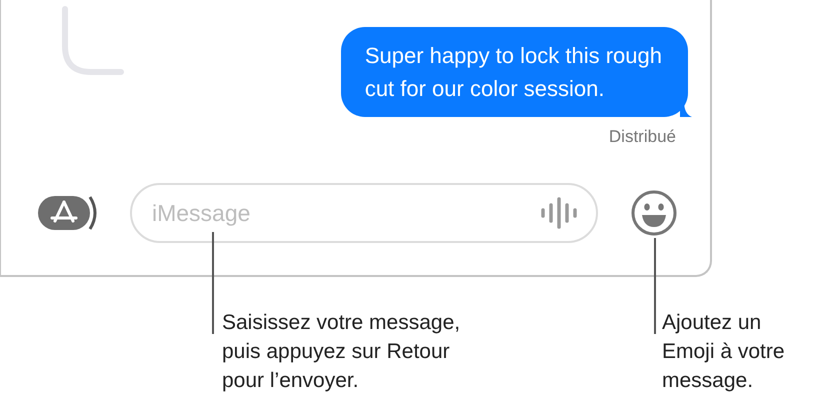 The image size is (838, 414). Describe the element at coordinates (364, 213) in the screenshot. I see `message-input-field: iMessage` at that location.